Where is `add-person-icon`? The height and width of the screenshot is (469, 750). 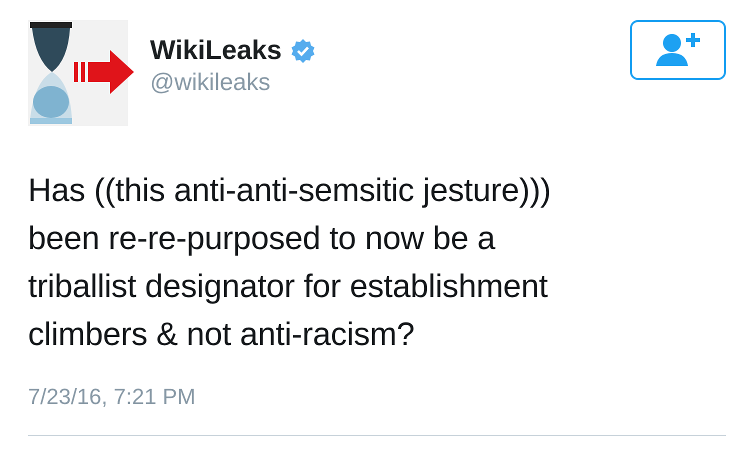 add-person-icon is located at coordinates (678, 50).